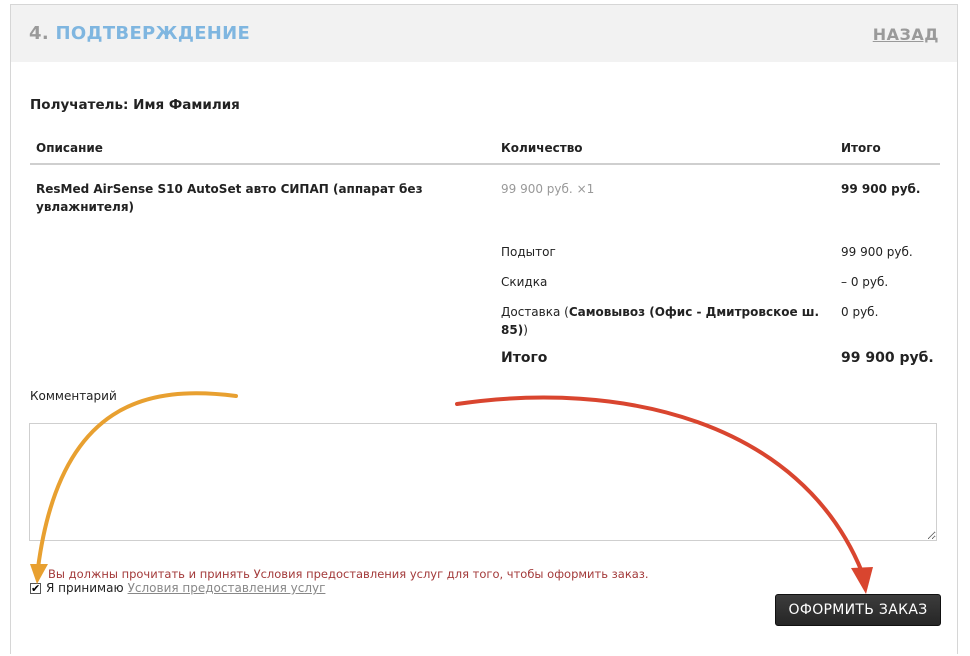  I want to click on delivery-prefix: Доставка (, so click(535, 312).